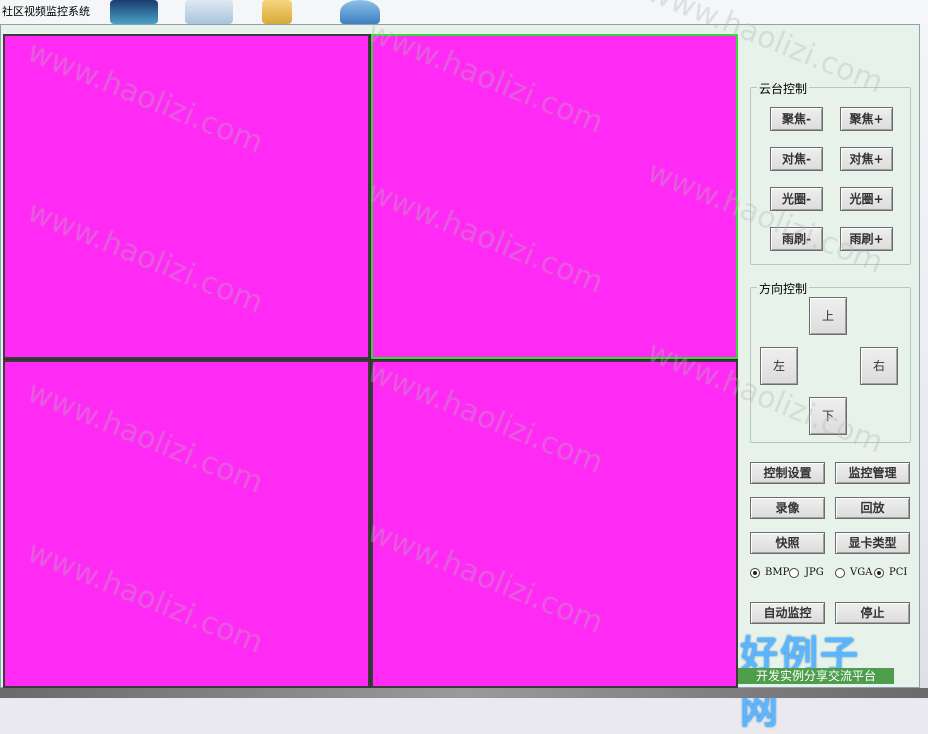 The width and height of the screenshot is (928, 734). What do you see at coordinates (872, 613) in the screenshot?
I see `stop-button: 停止` at bounding box center [872, 613].